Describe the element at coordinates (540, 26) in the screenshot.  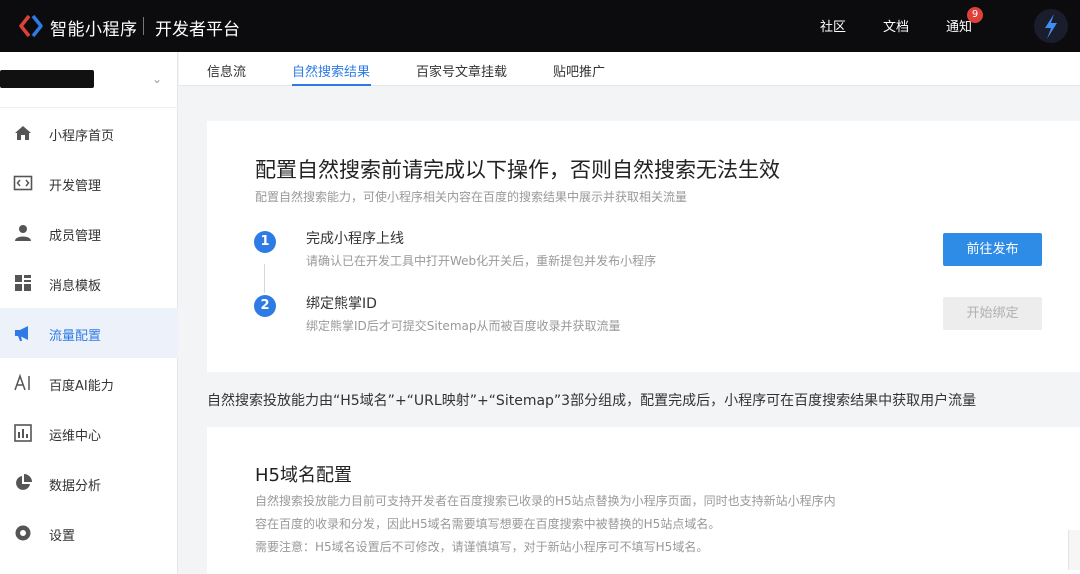
I see `top-bar: 智能小程序 开发者平台 社区 文档 通知 9` at that location.